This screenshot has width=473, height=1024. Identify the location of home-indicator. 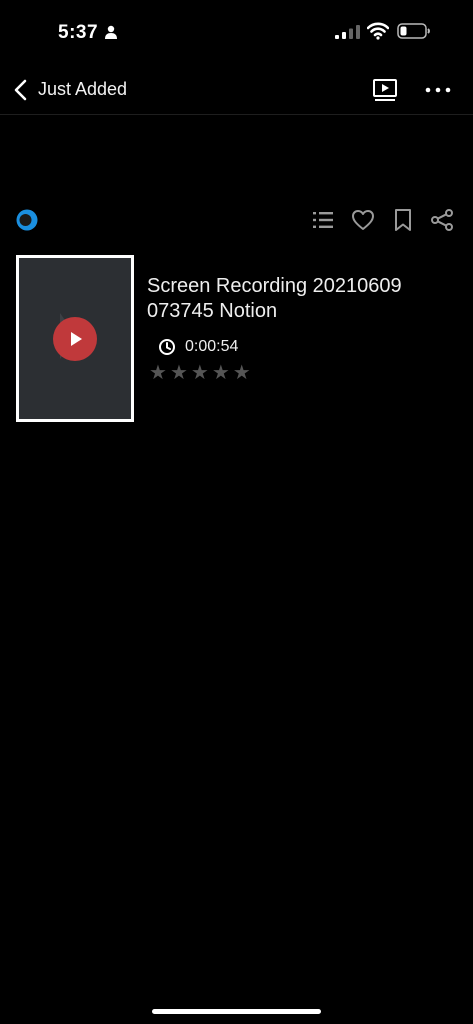
(236, 1011).